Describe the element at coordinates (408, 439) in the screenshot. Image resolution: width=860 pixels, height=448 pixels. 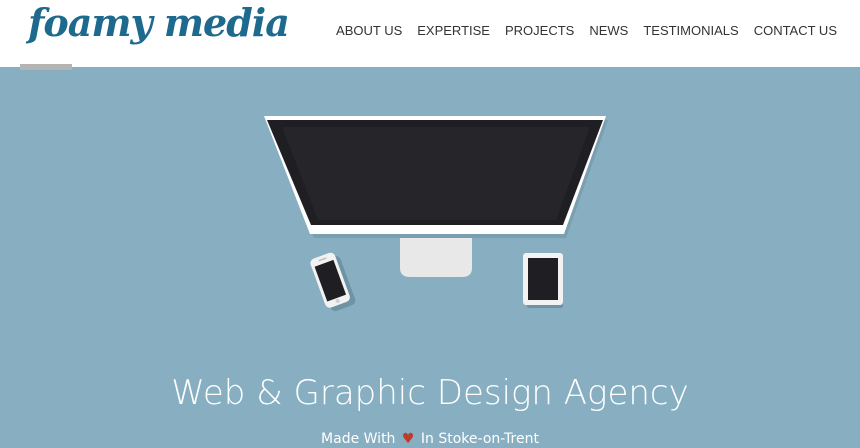
I see `heart-icon: ♥` at that location.